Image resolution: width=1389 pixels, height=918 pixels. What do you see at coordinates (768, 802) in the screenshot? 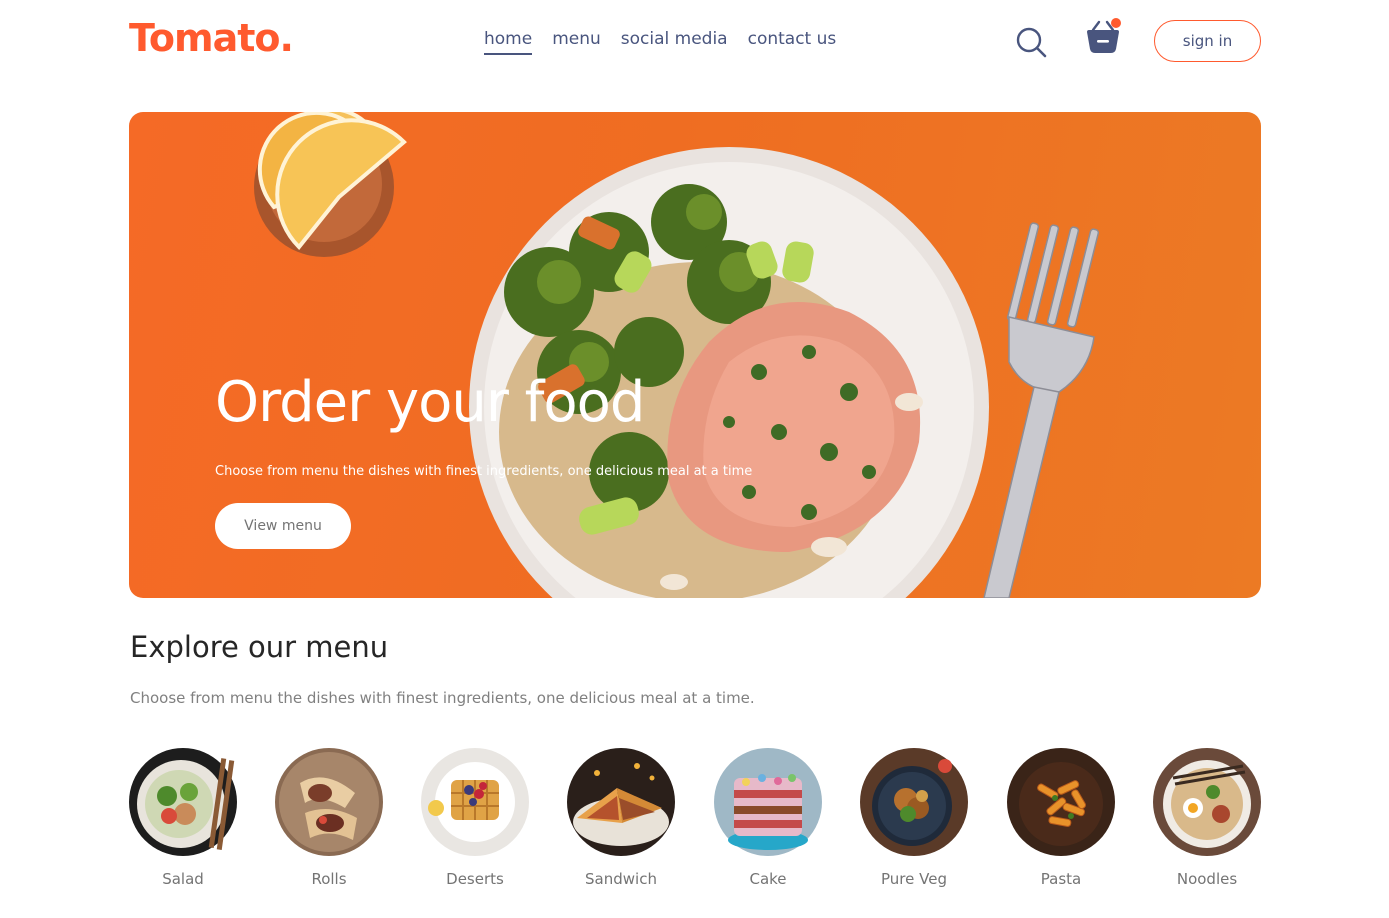
I see `cake-image` at bounding box center [768, 802].